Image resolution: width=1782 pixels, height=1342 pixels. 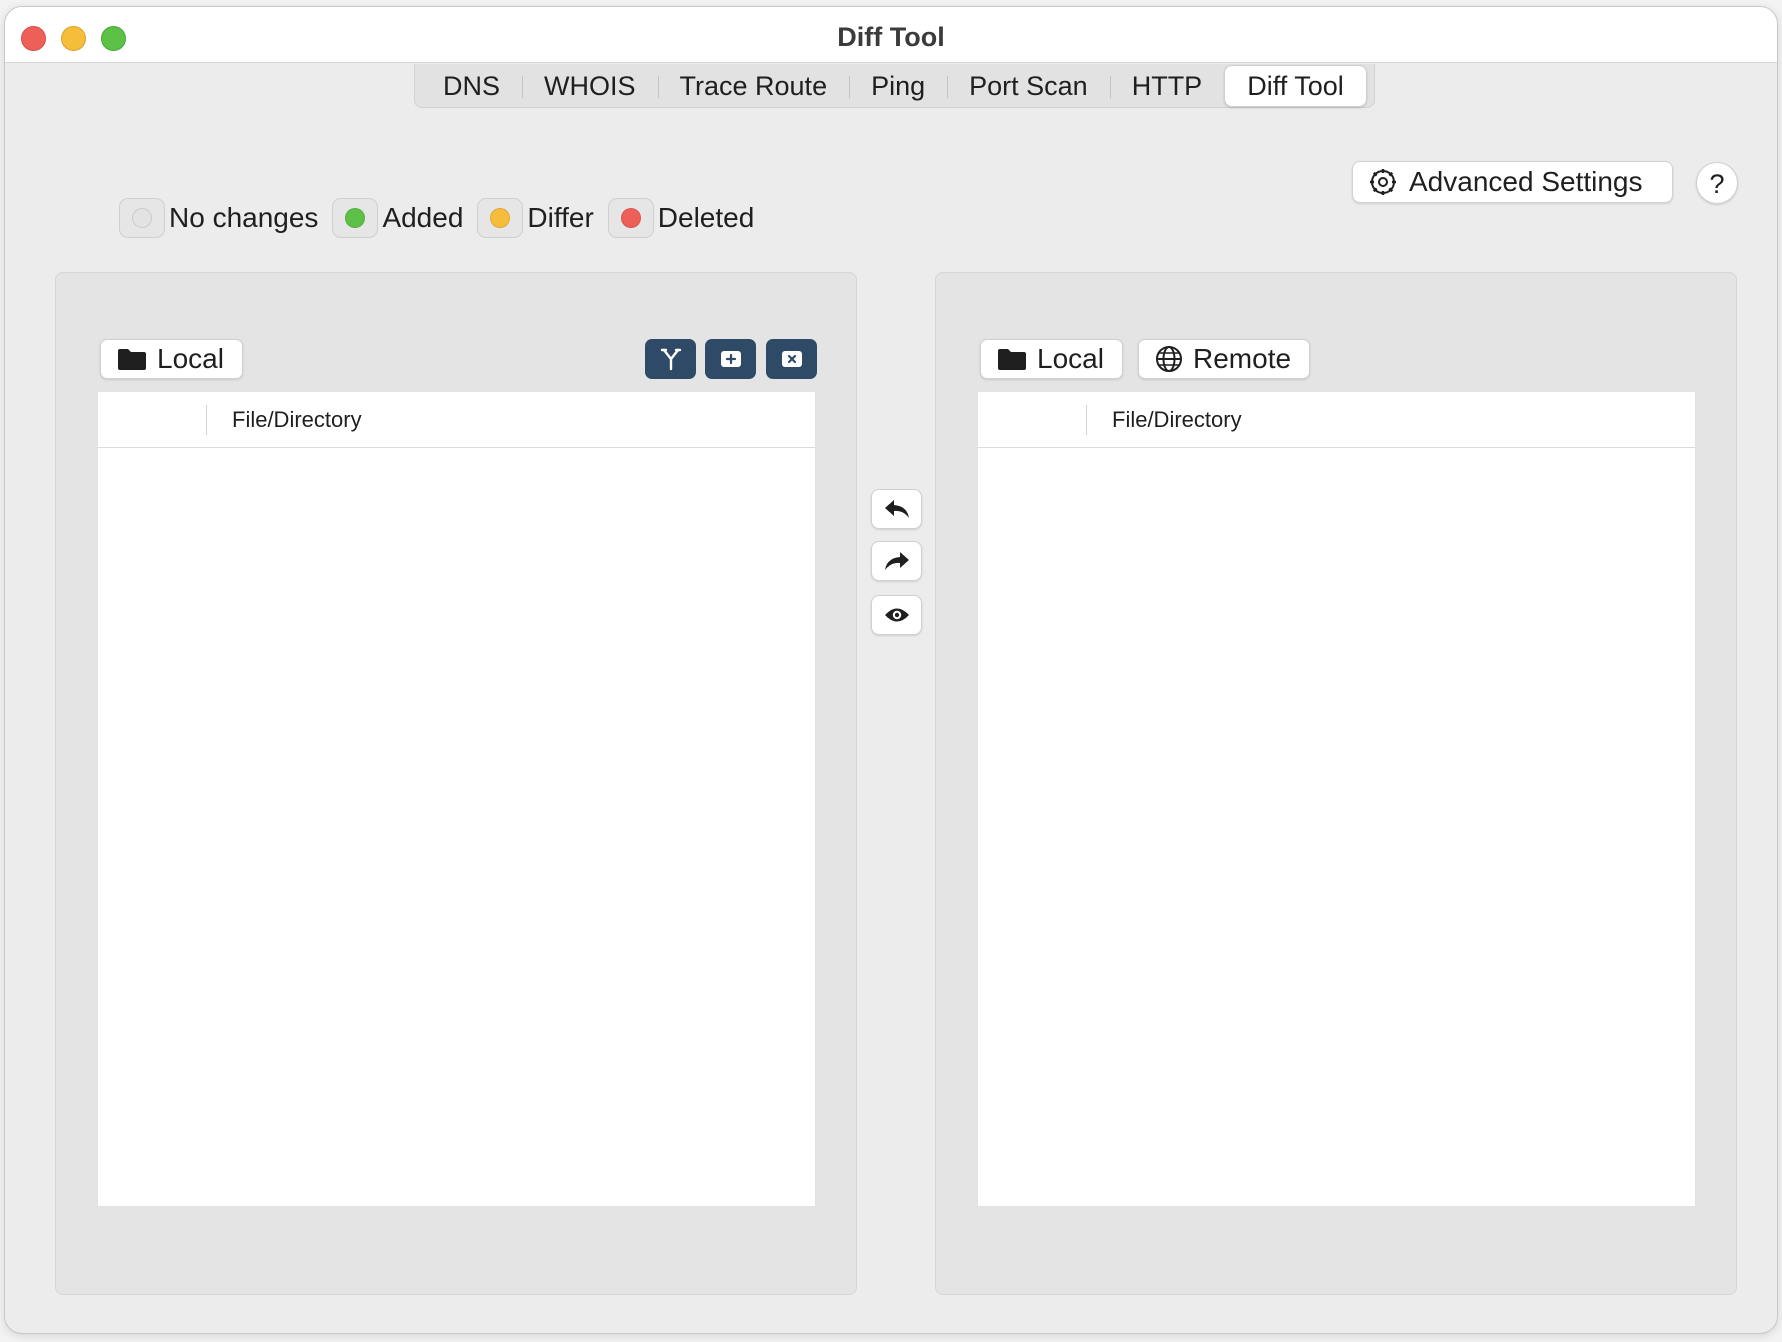 I want to click on legend-differ: Differ, so click(x=535, y=218).